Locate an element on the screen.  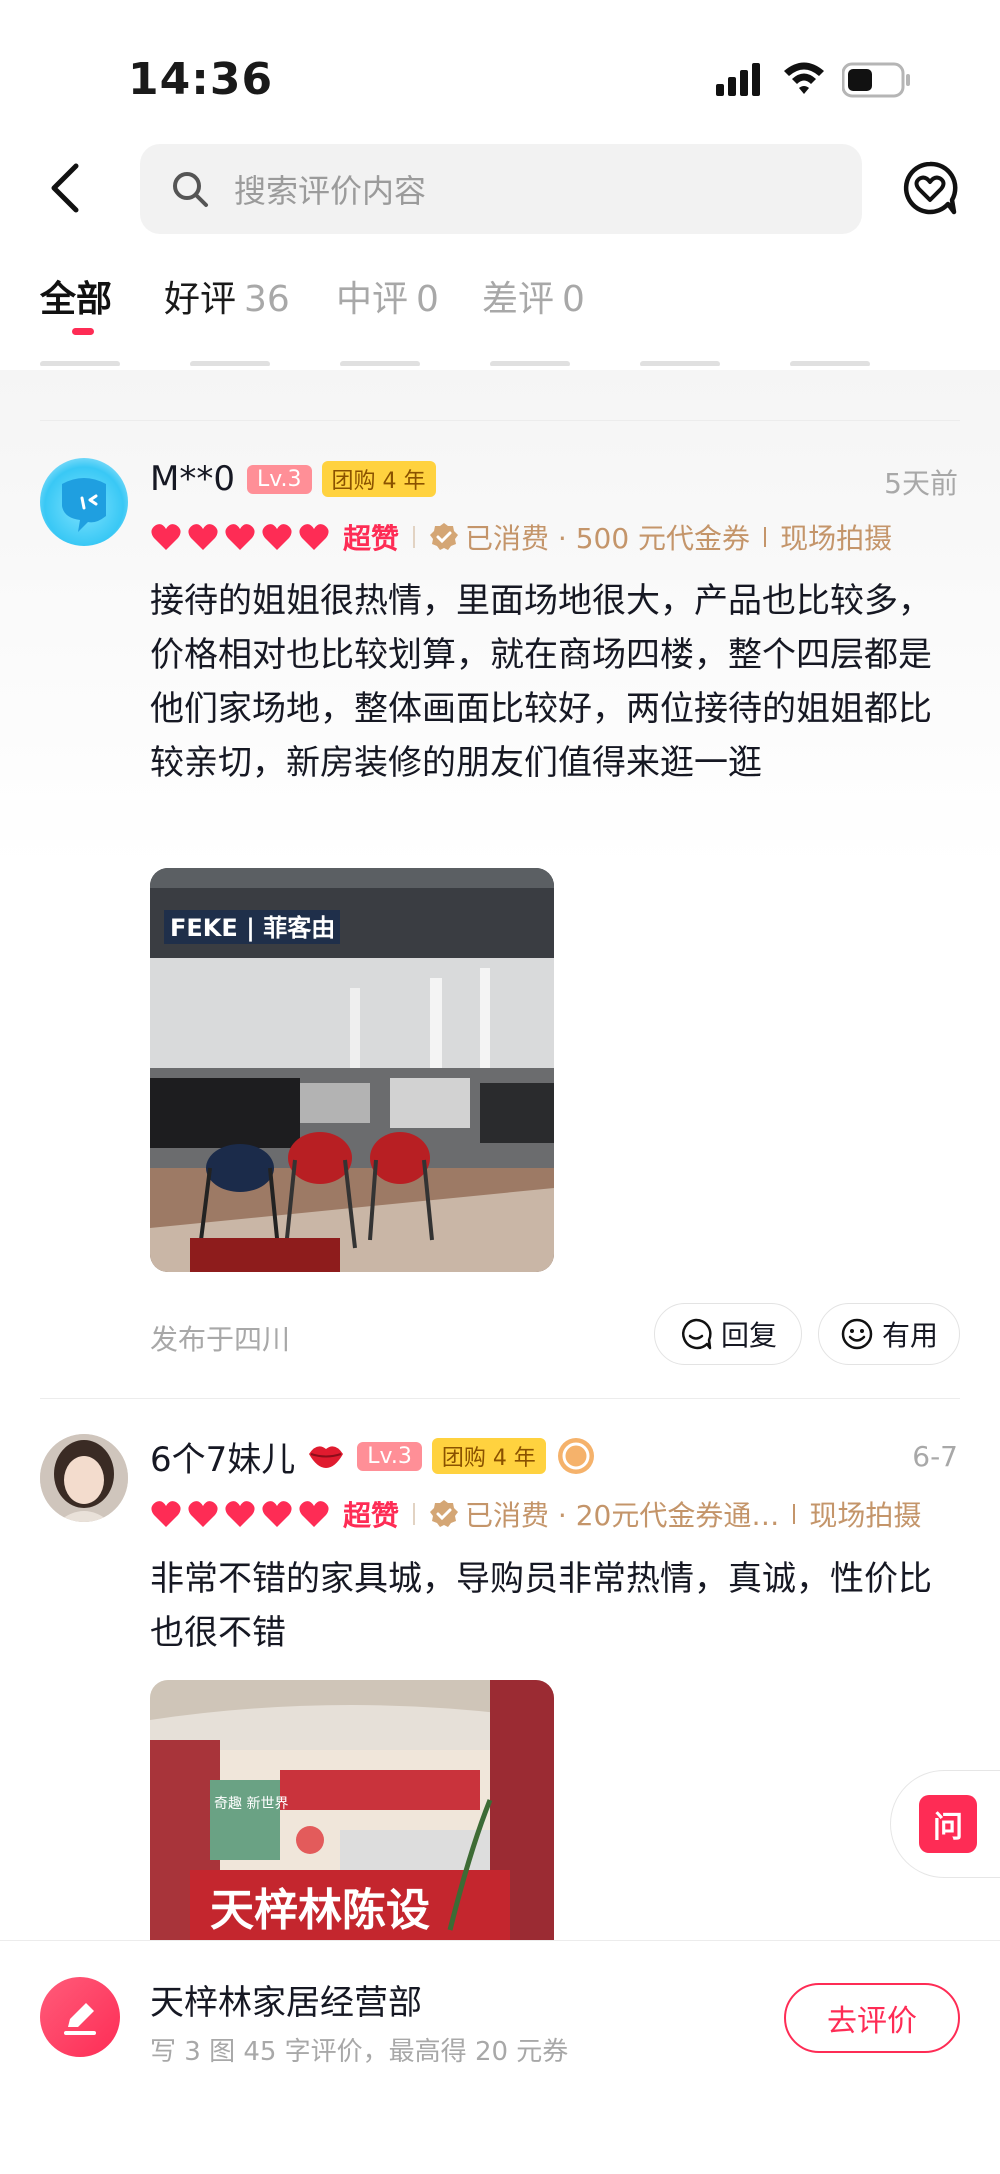
tab-indicator is located at coordinates (83, 331).